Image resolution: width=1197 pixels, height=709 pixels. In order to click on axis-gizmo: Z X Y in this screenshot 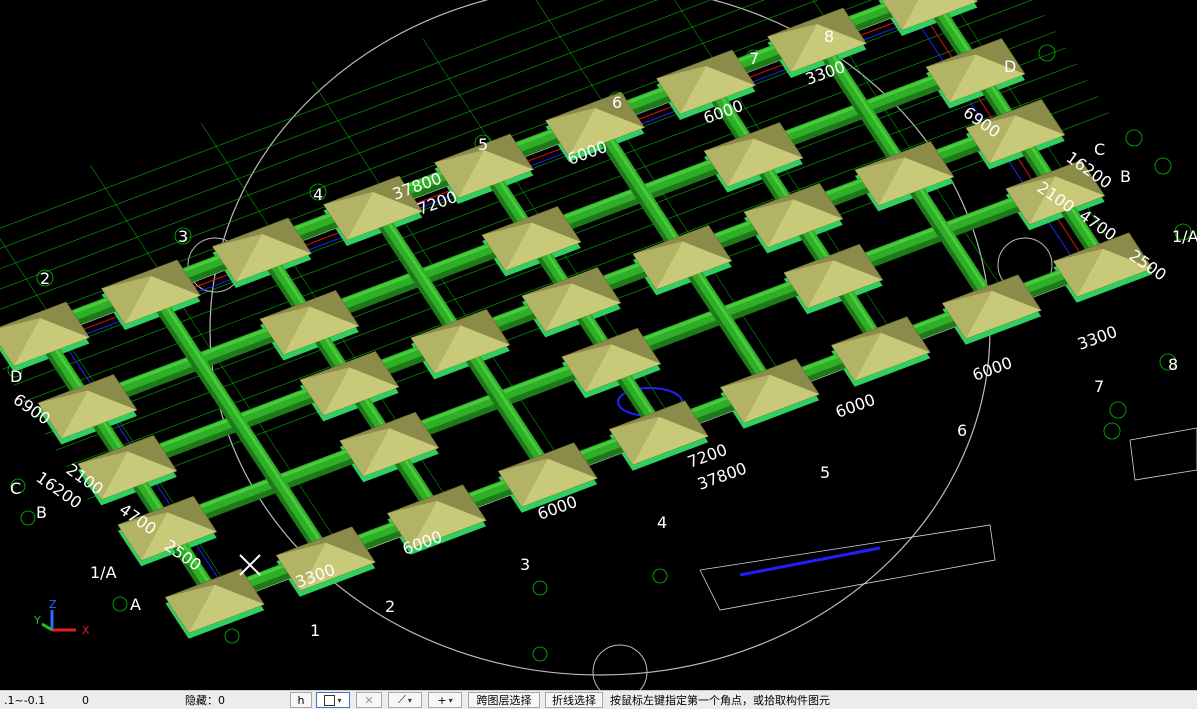, I will do `click(61, 617)`.